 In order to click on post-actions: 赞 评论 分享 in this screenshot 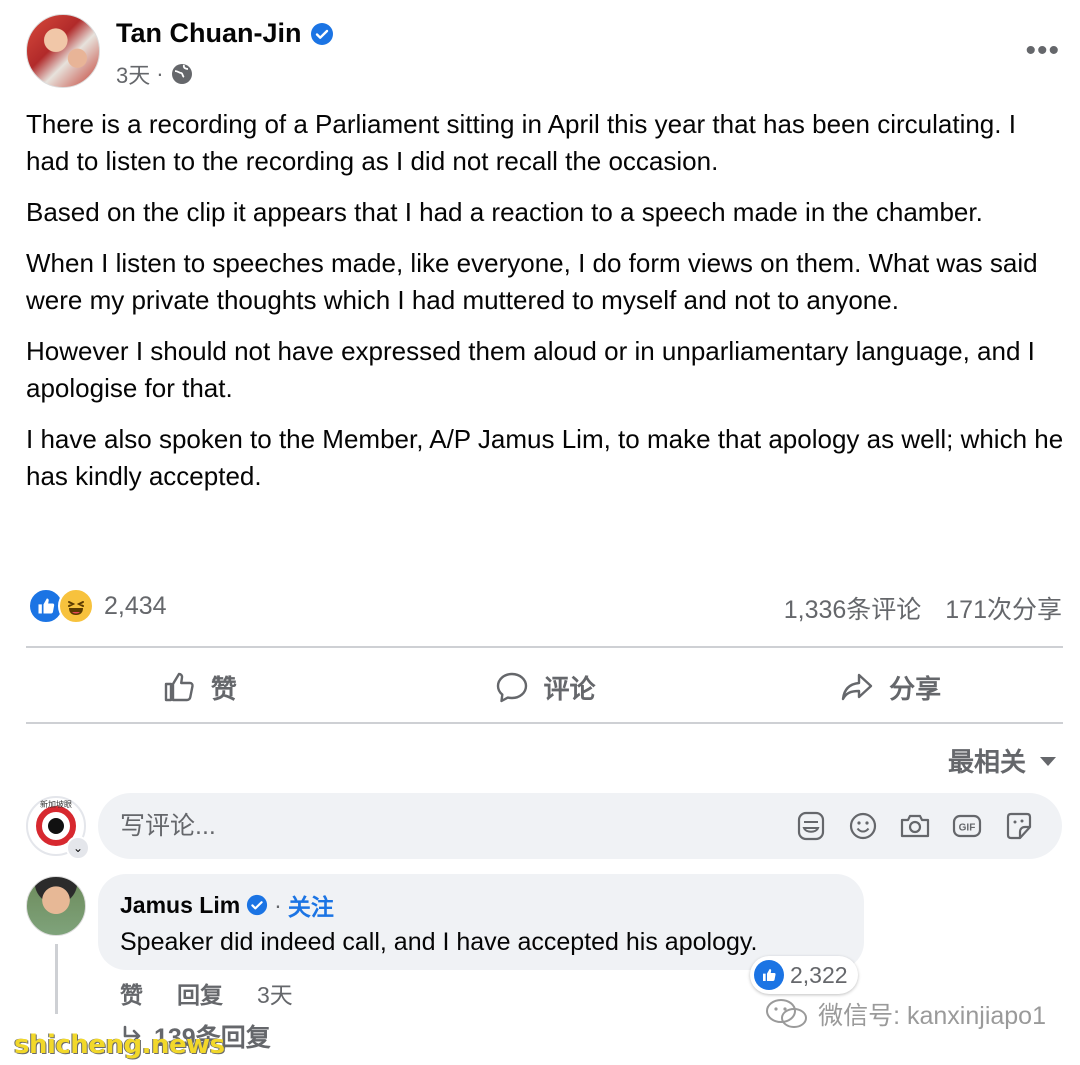, I will do `click(544, 687)`.